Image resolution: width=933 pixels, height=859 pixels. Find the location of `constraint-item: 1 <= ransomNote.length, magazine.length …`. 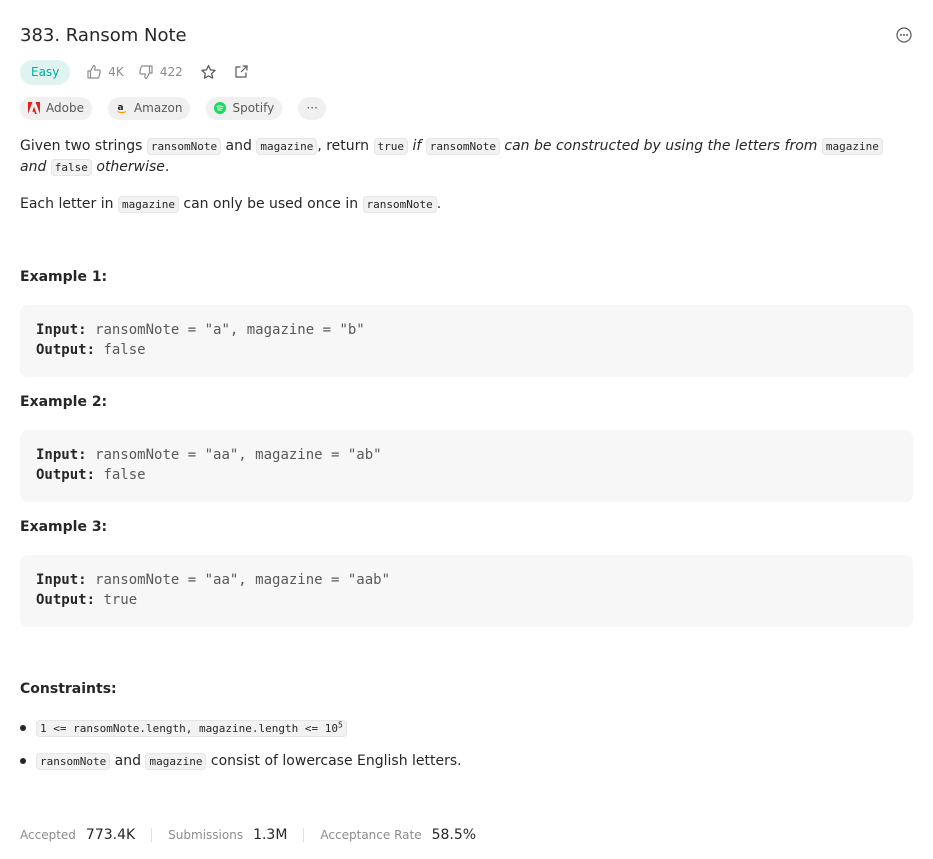

constraint-item: 1 <= ransomNote.length, magazine.length … is located at coordinates (241, 728).